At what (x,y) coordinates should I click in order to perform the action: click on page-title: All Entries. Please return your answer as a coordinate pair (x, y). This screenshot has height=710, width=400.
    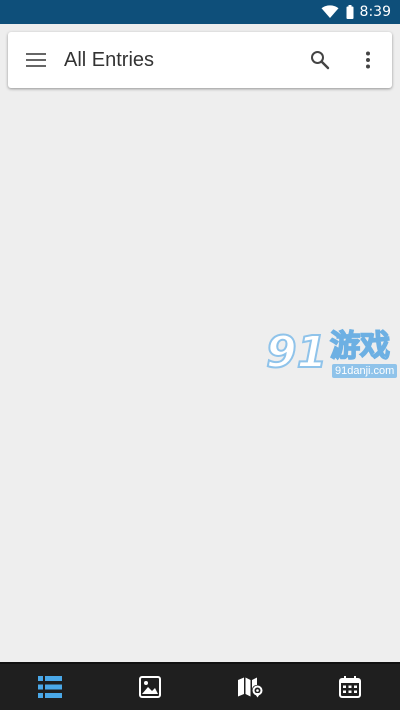
    Looking at the image, I should click on (109, 59).